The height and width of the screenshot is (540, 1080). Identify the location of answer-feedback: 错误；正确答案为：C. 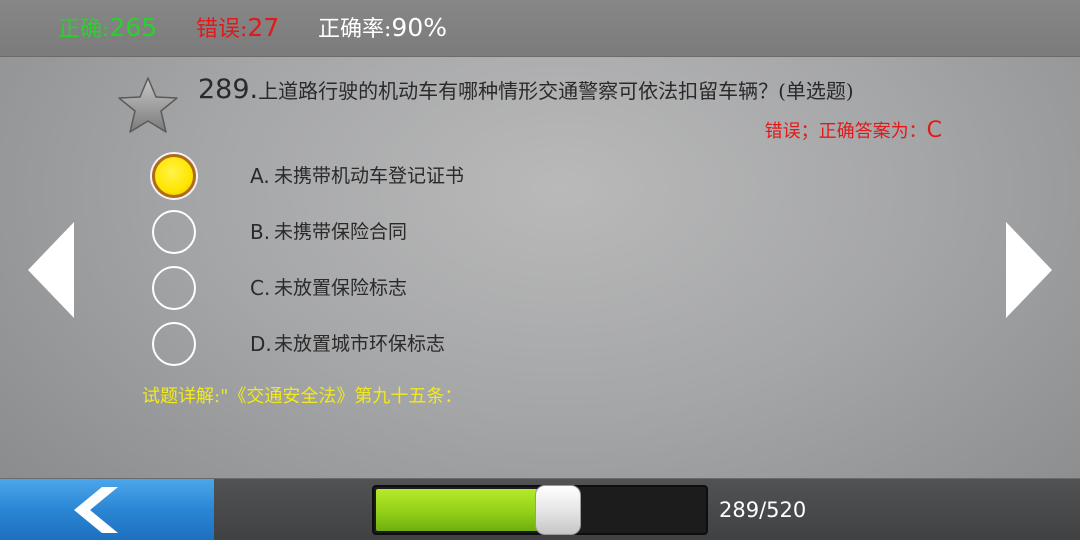
(853, 131).